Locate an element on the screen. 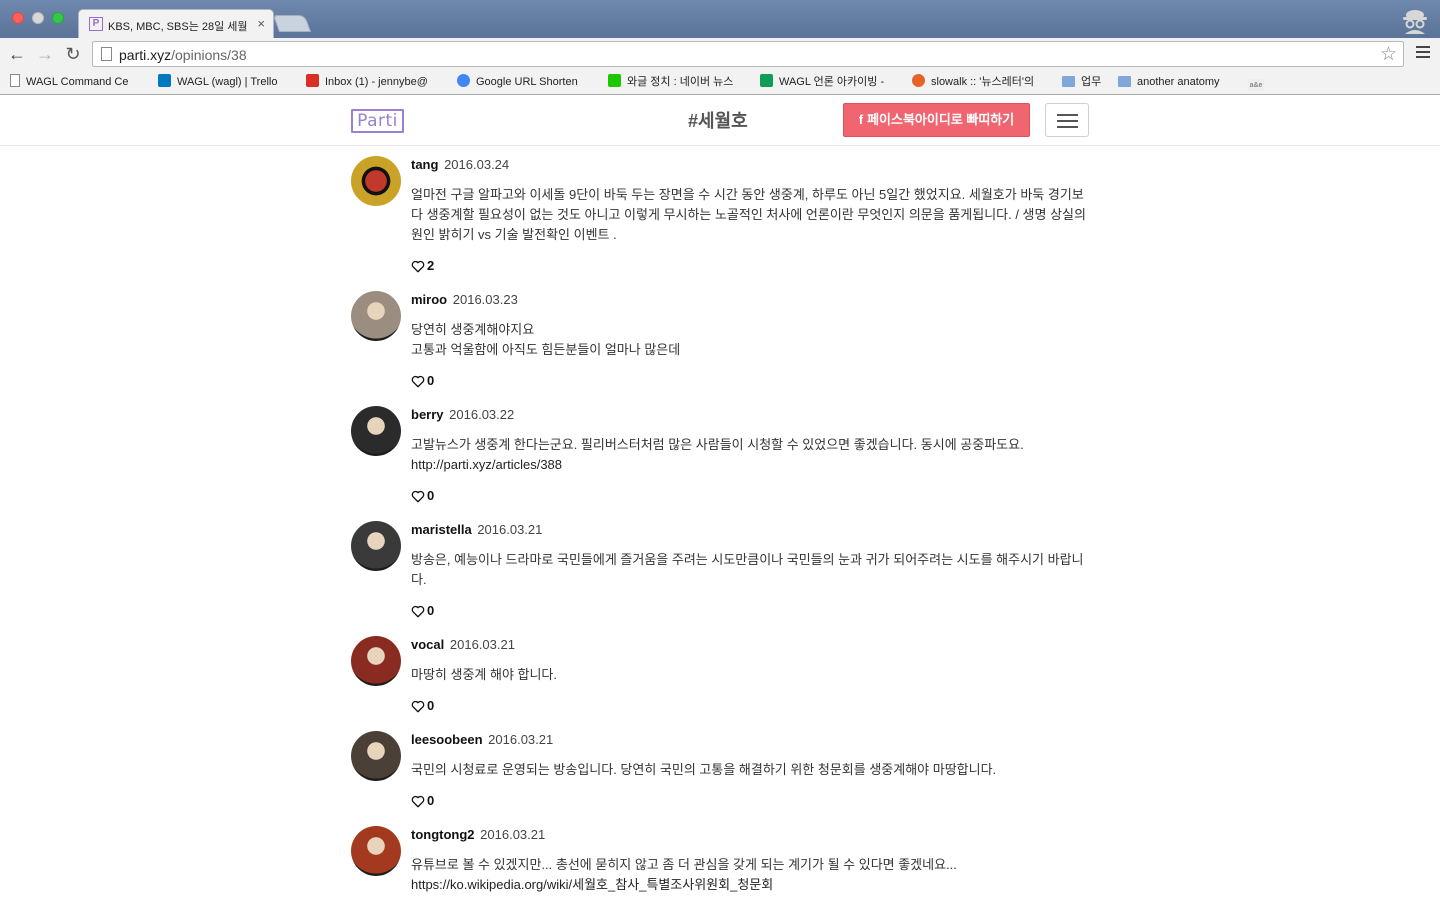  parti-favicon-icon: P is located at coordinates (96, 24).